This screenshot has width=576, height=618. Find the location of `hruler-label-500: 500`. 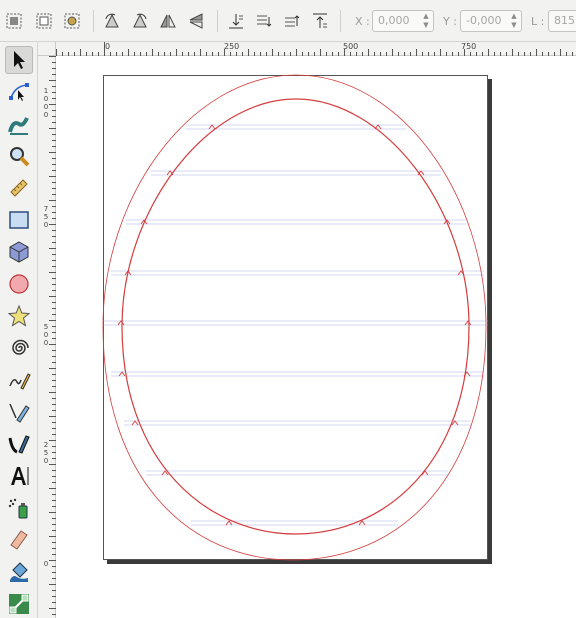

hruler-label-500: 500 is located at coordinates (351, 46).